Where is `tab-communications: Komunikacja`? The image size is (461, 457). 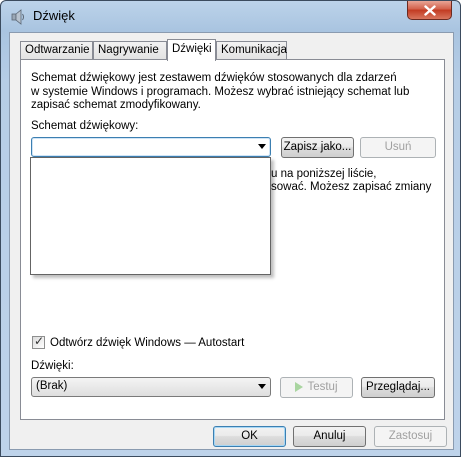
tab-communications: Komunikacja is located at coordinates (251, 50).